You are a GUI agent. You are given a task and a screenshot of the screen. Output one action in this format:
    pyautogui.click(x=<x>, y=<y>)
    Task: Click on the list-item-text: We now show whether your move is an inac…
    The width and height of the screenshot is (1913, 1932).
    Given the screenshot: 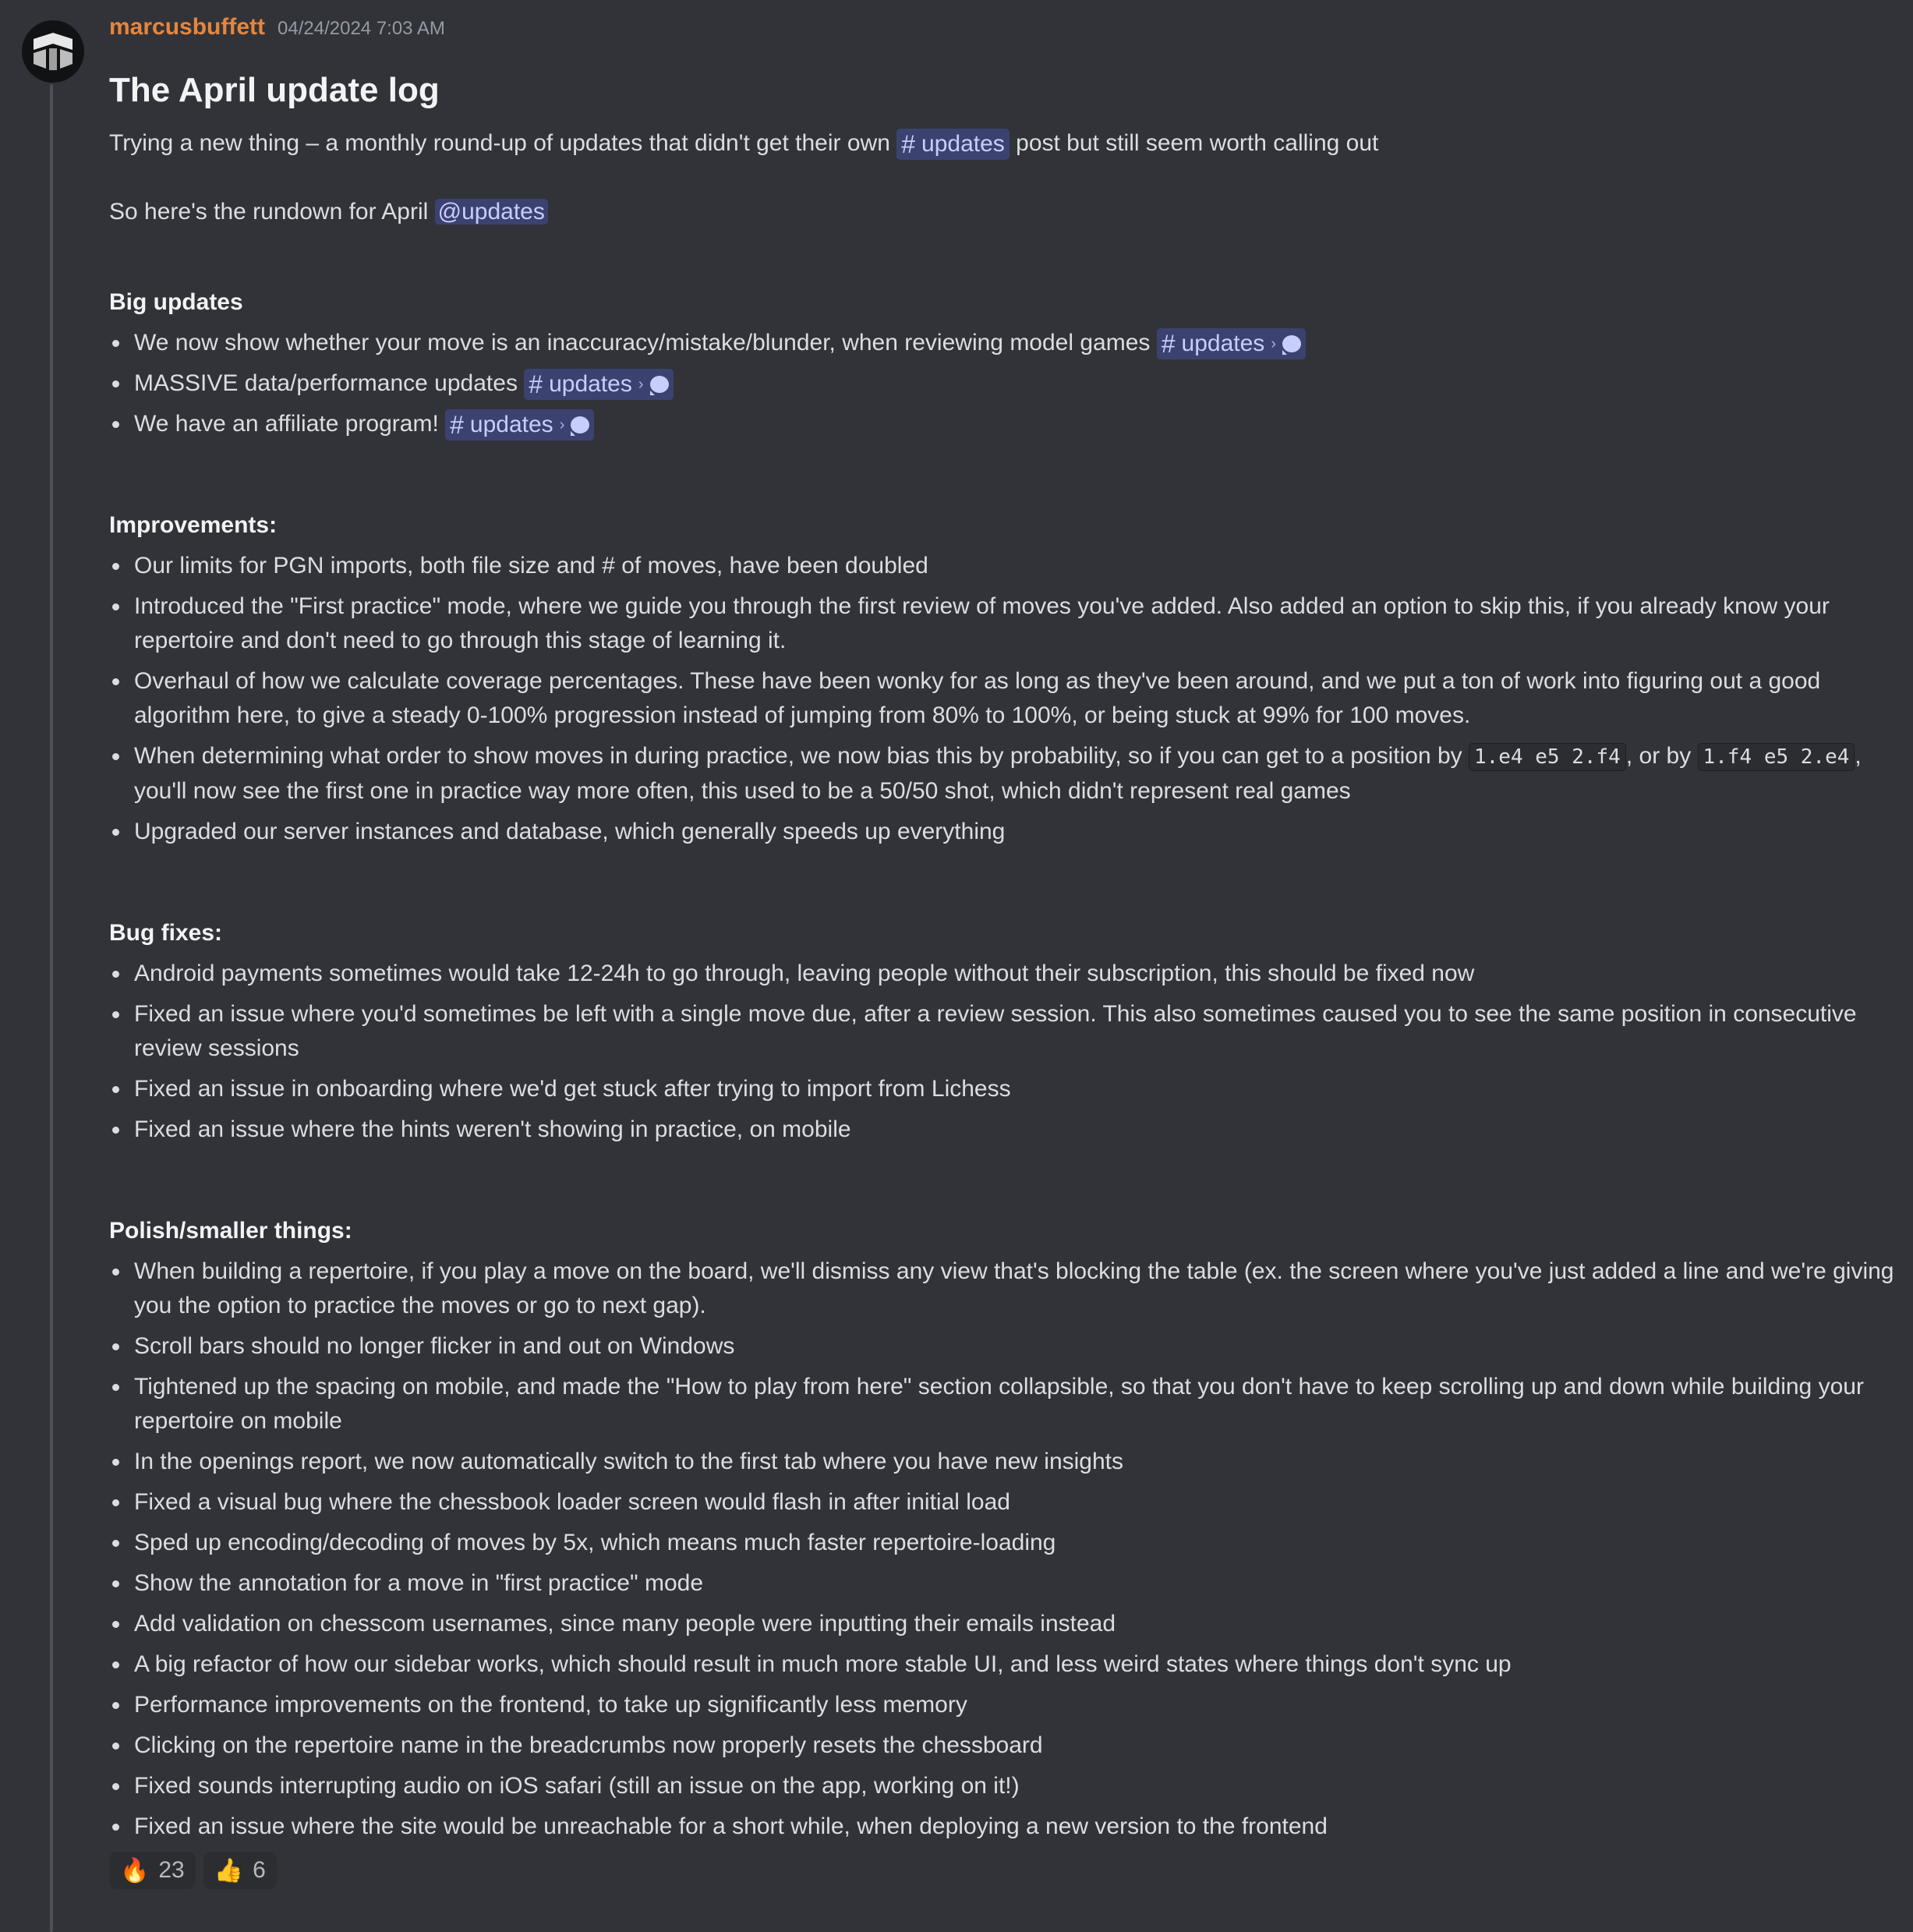 What is the action you would take?
    pyautogui.click(x=645, y=343)
    